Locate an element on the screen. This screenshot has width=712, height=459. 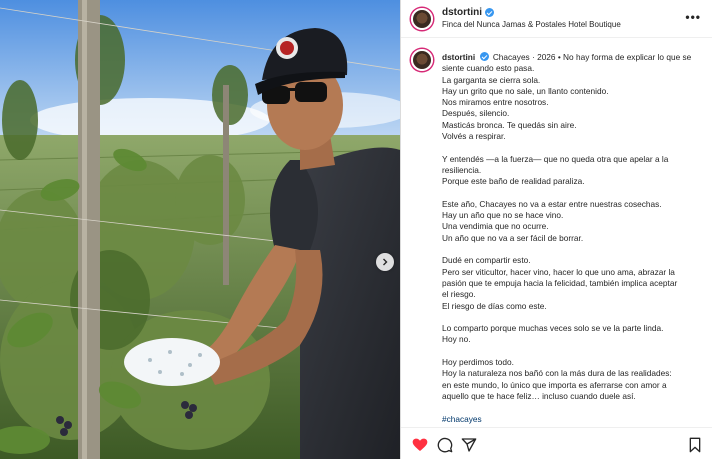
caption-line: Después, silencio. is located at coordinates (476, 113).